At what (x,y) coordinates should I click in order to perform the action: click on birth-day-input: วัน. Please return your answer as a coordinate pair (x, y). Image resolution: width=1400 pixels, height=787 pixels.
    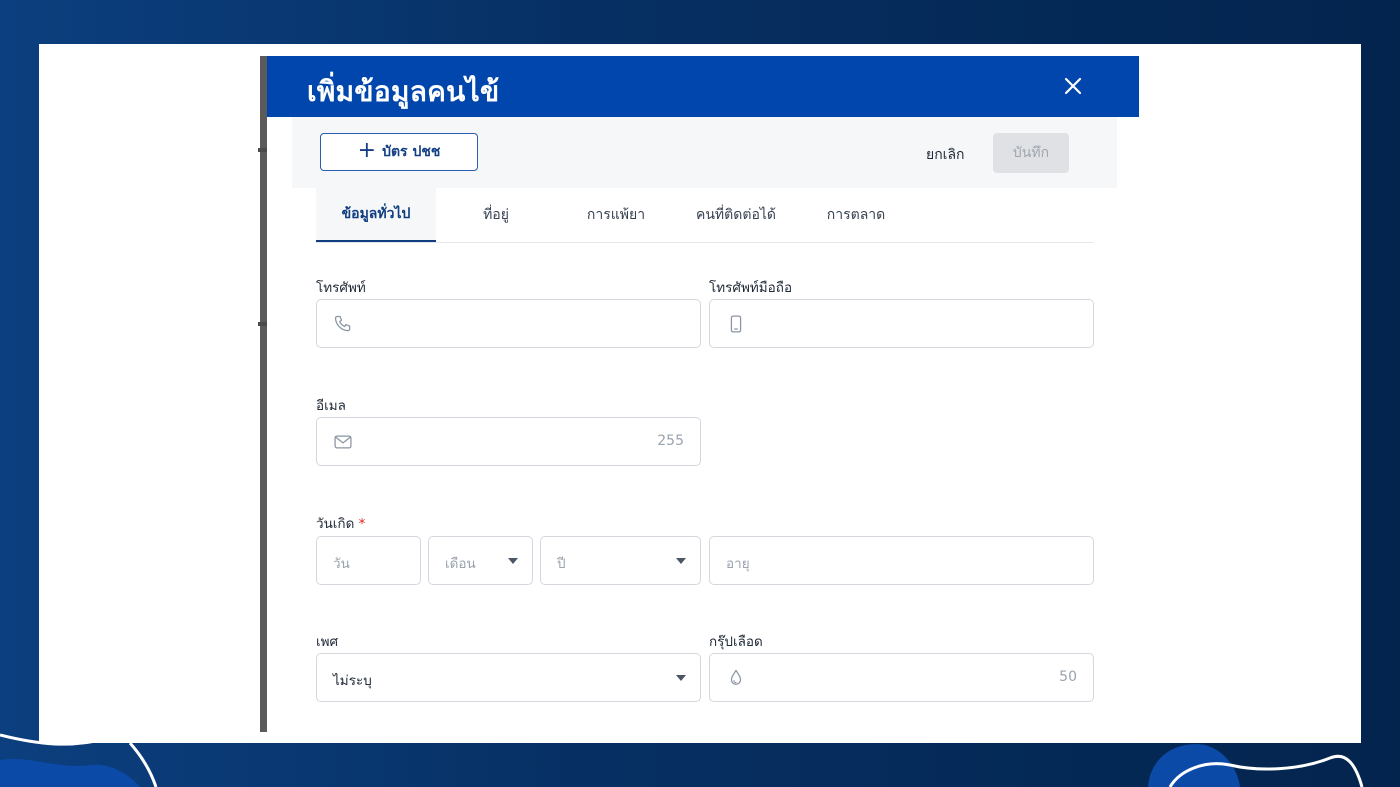
    Looking at the image, I should click on (368, 560).